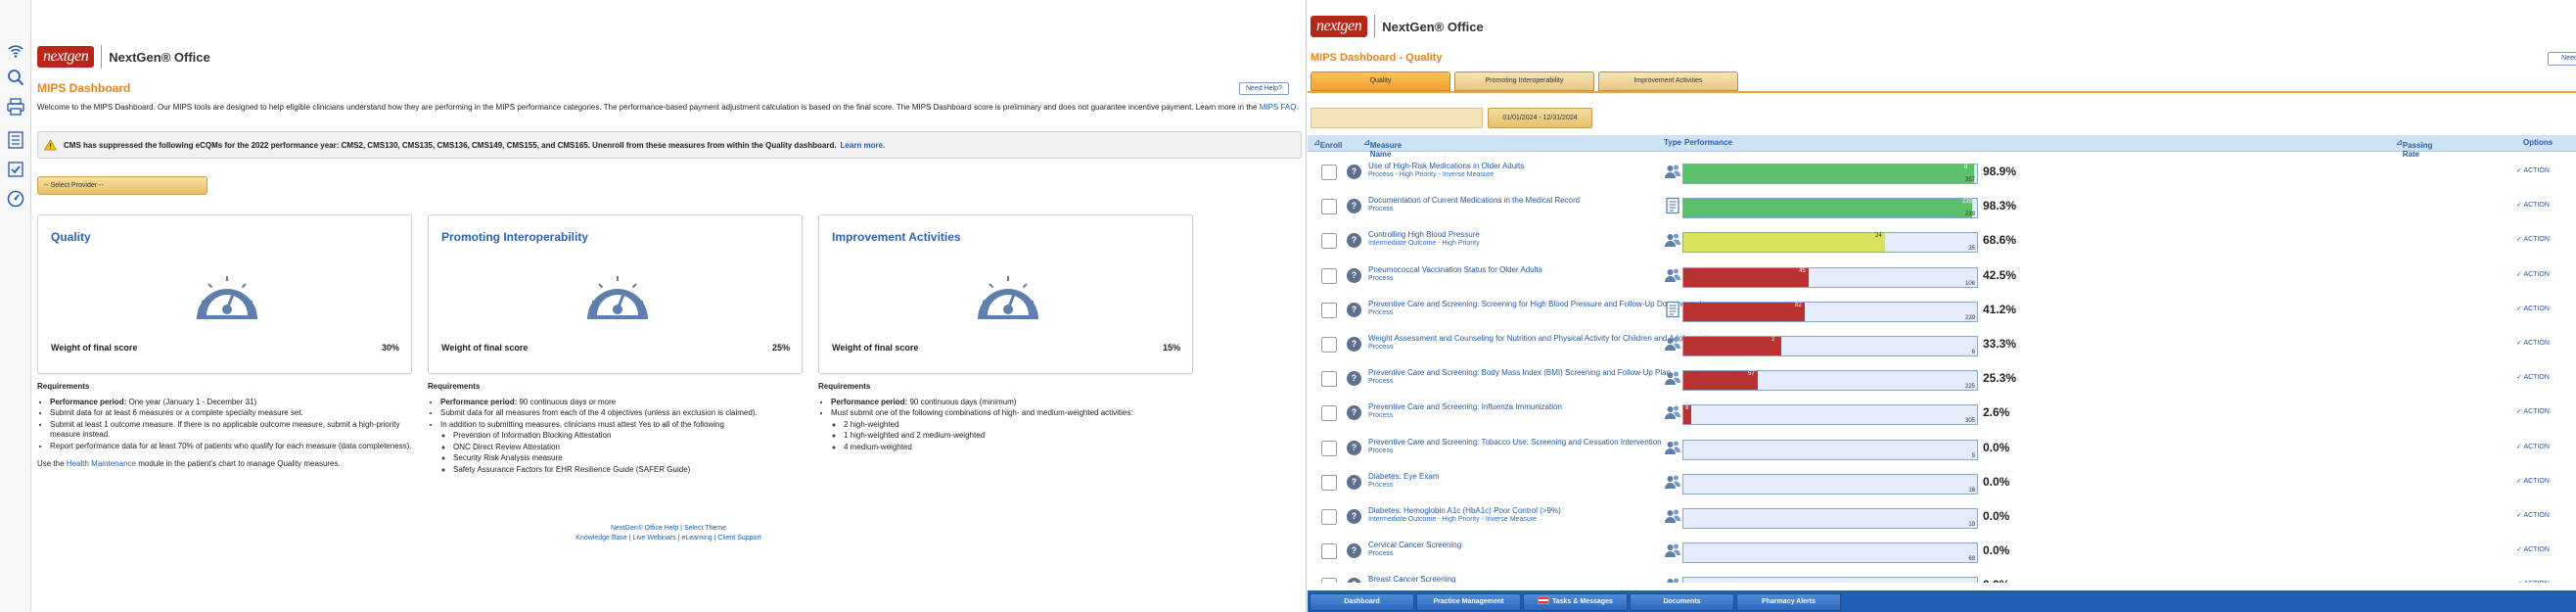 This screenshot has height=612, width=2576. What do you see at coordinates (1524, 81) in the screenshot?
I see `tab-promoting-interoperability: Promoting Interoperability` at bounding box center [1524, 81].